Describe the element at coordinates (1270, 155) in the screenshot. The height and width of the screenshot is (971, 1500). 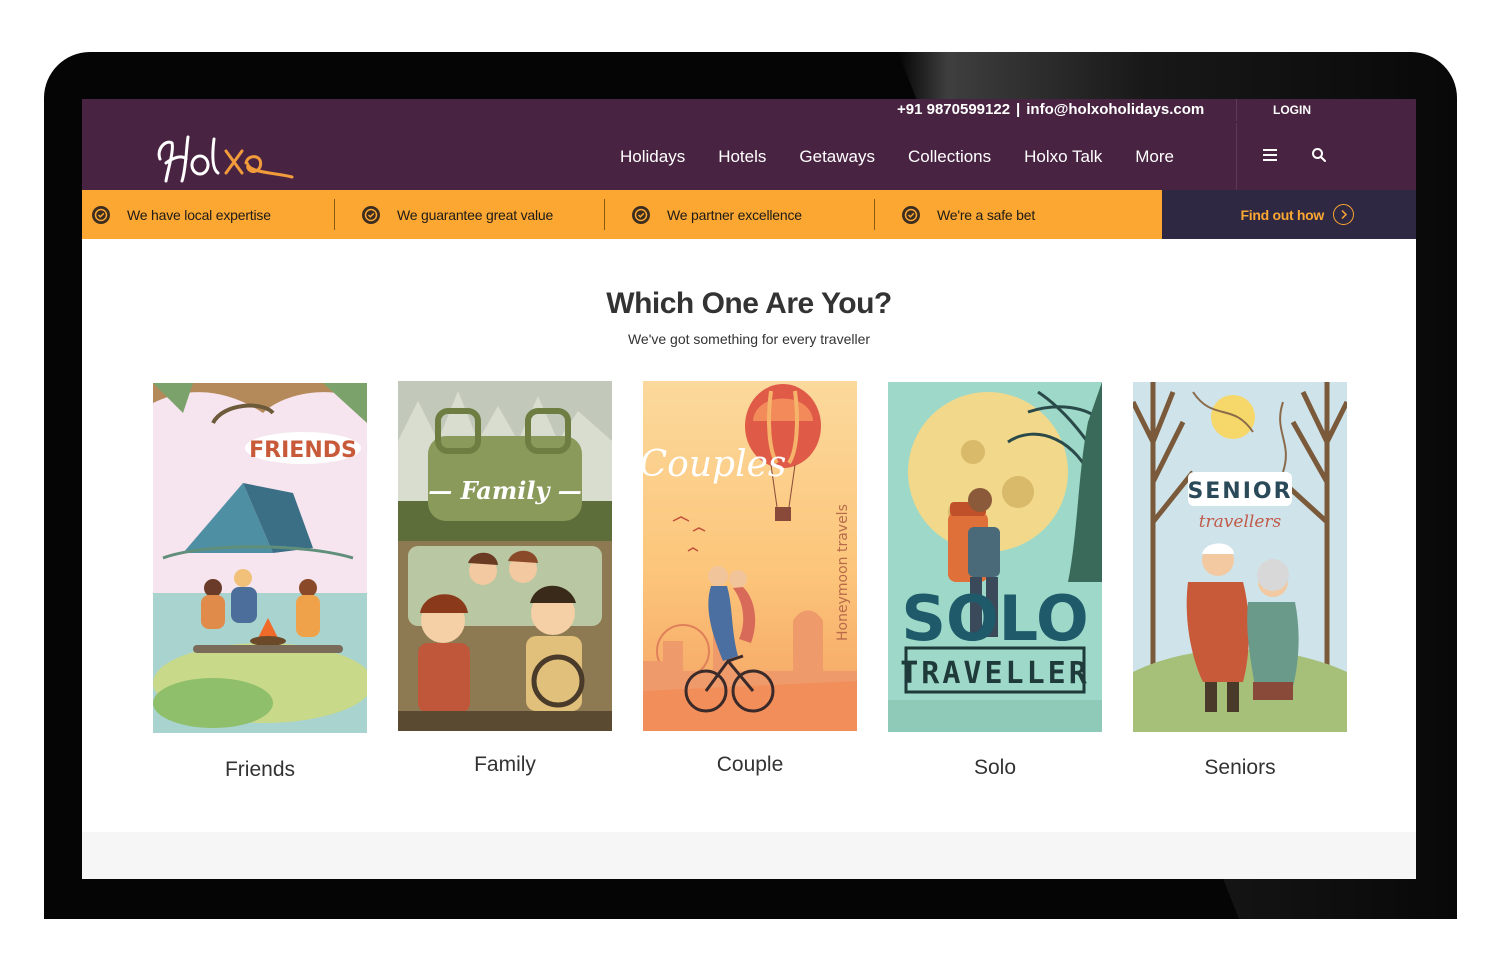
I see `hamburger-menu-icon` at that location.